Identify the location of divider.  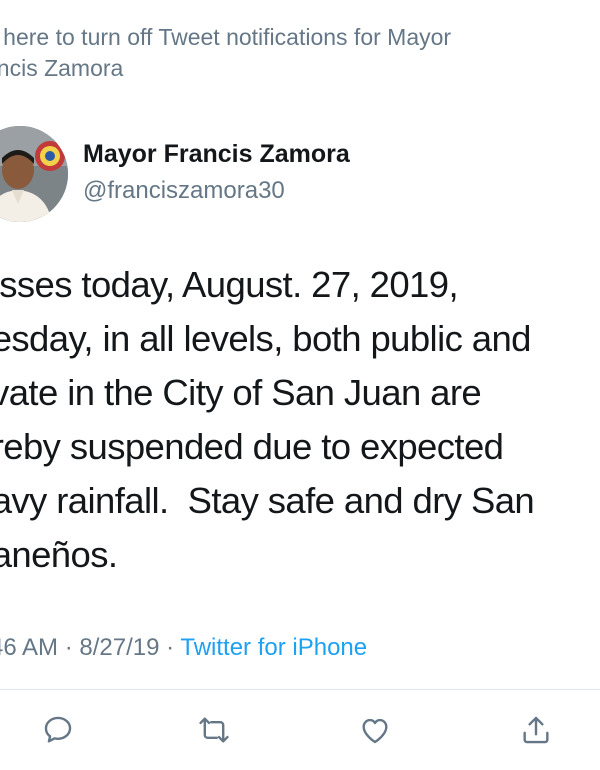
(300, 689).